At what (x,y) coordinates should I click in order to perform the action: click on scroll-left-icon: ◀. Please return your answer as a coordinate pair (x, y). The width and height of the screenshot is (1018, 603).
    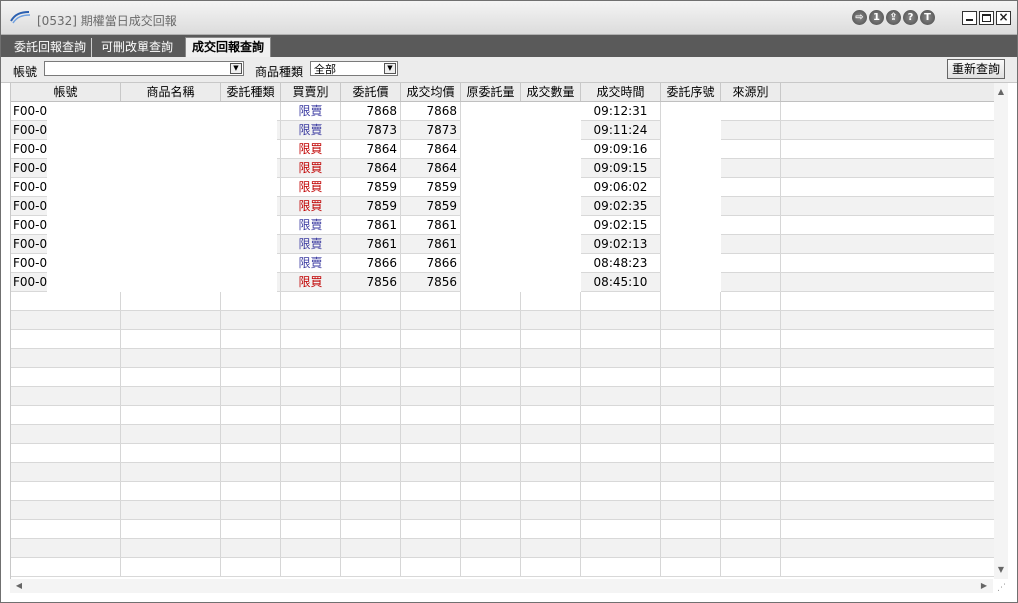
    Looking at the image, I should click on (19, 586).